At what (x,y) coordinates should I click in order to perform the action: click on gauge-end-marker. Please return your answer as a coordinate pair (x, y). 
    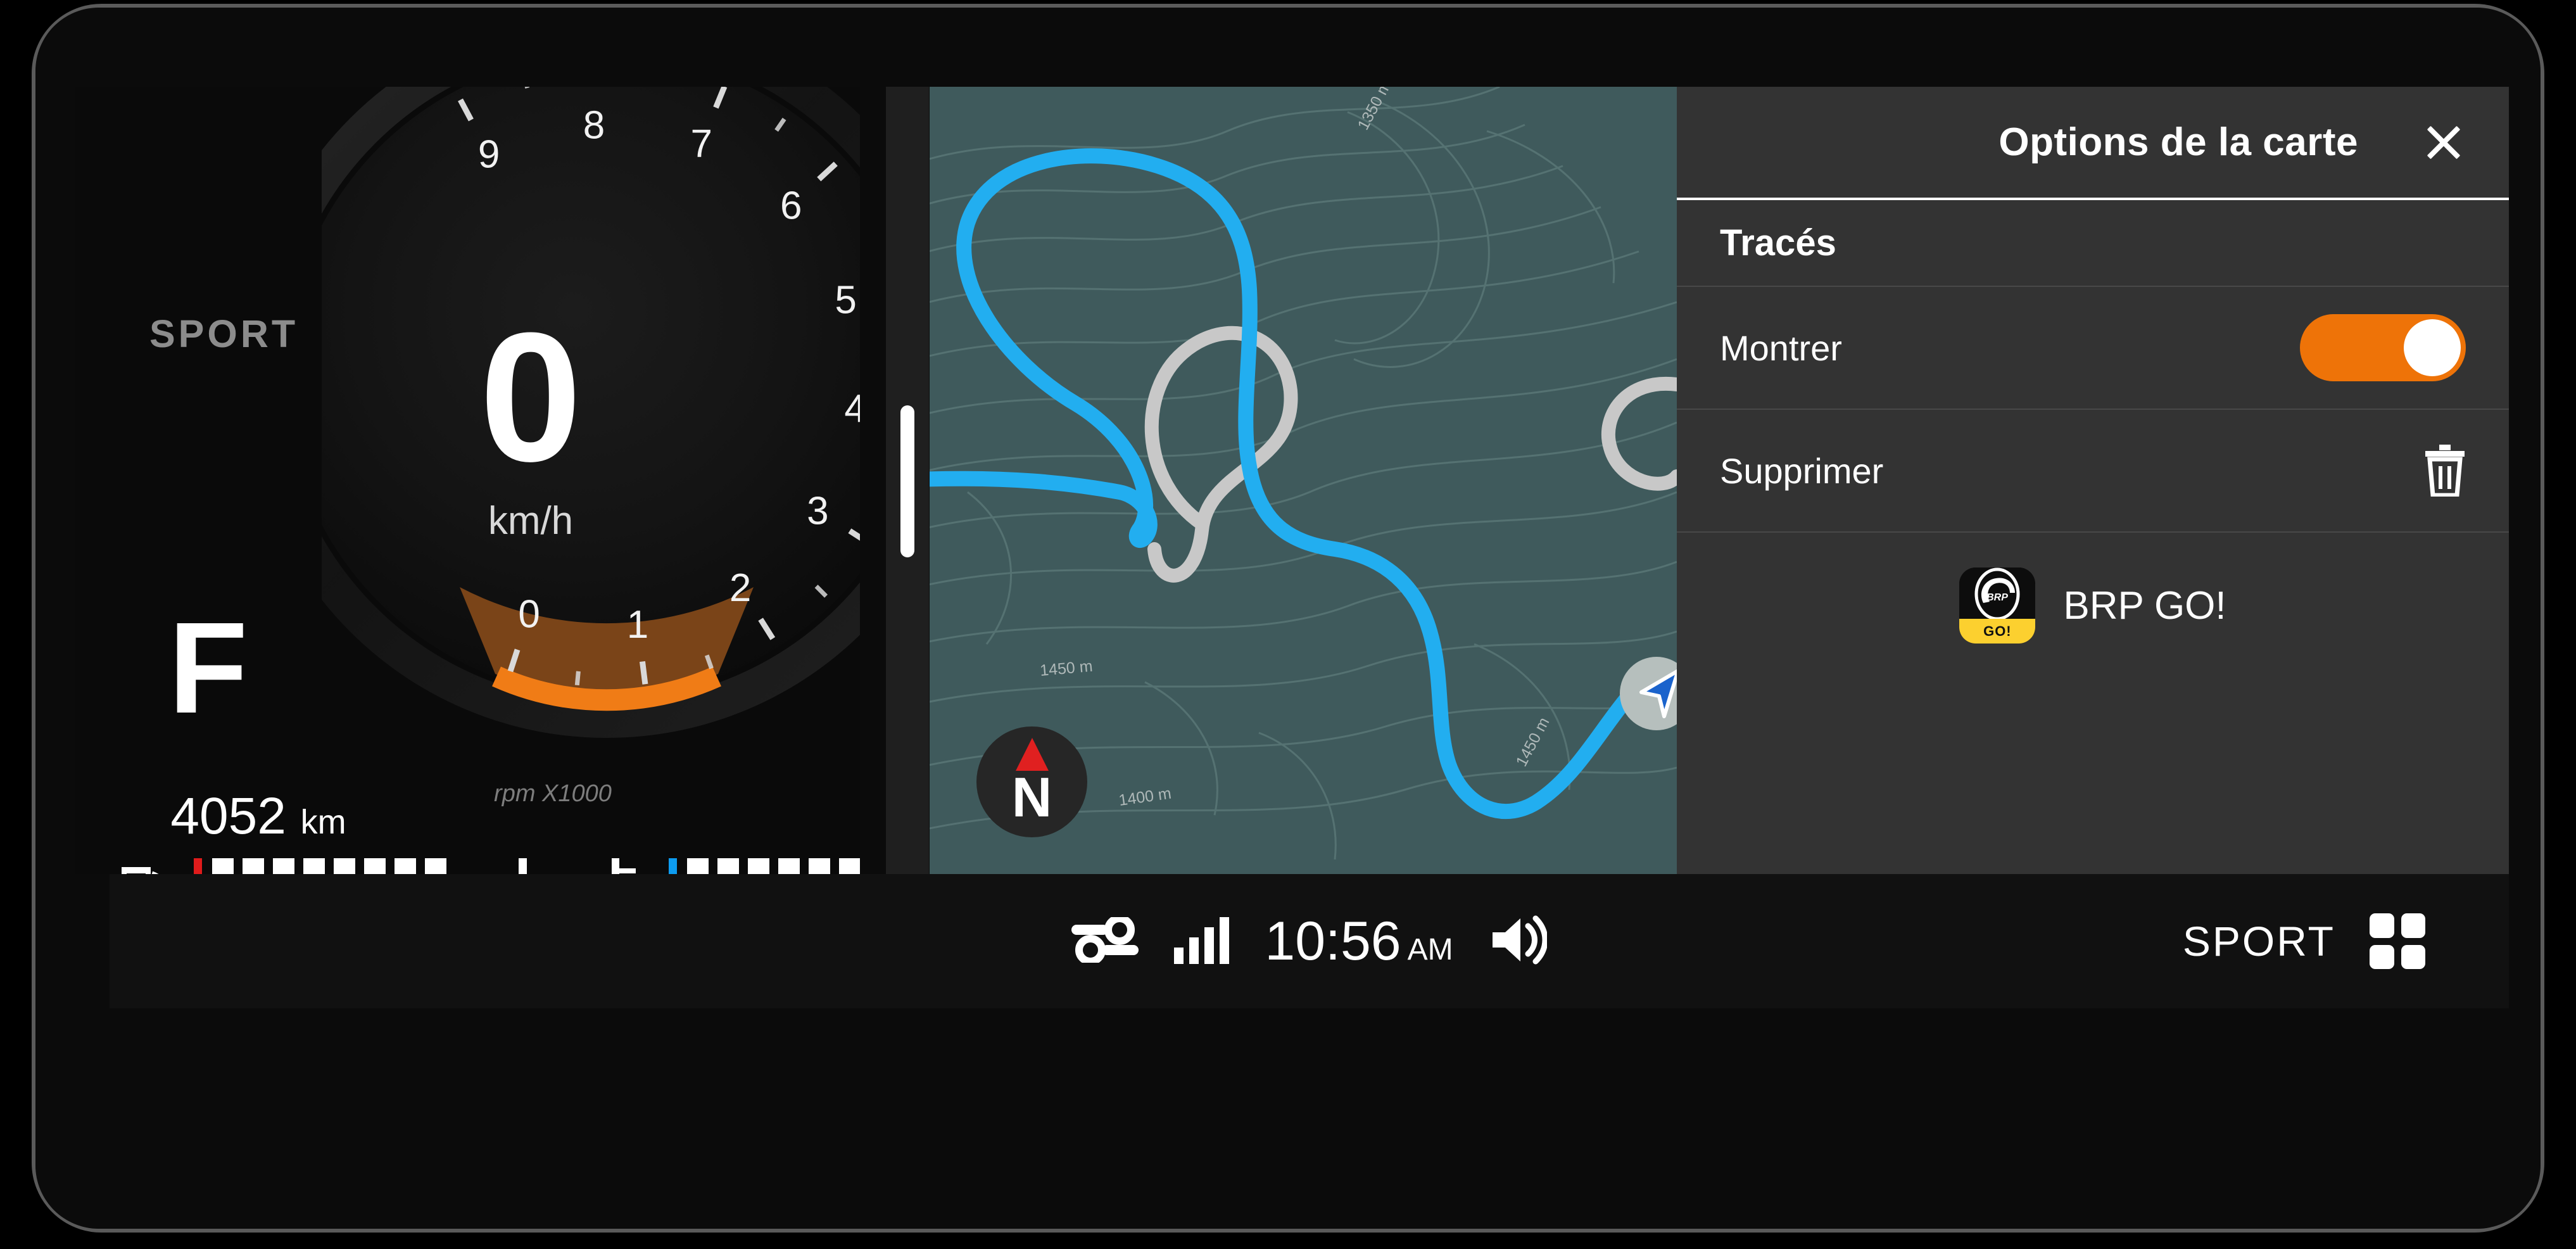
    Looking at the image, I should click on (523, 866).